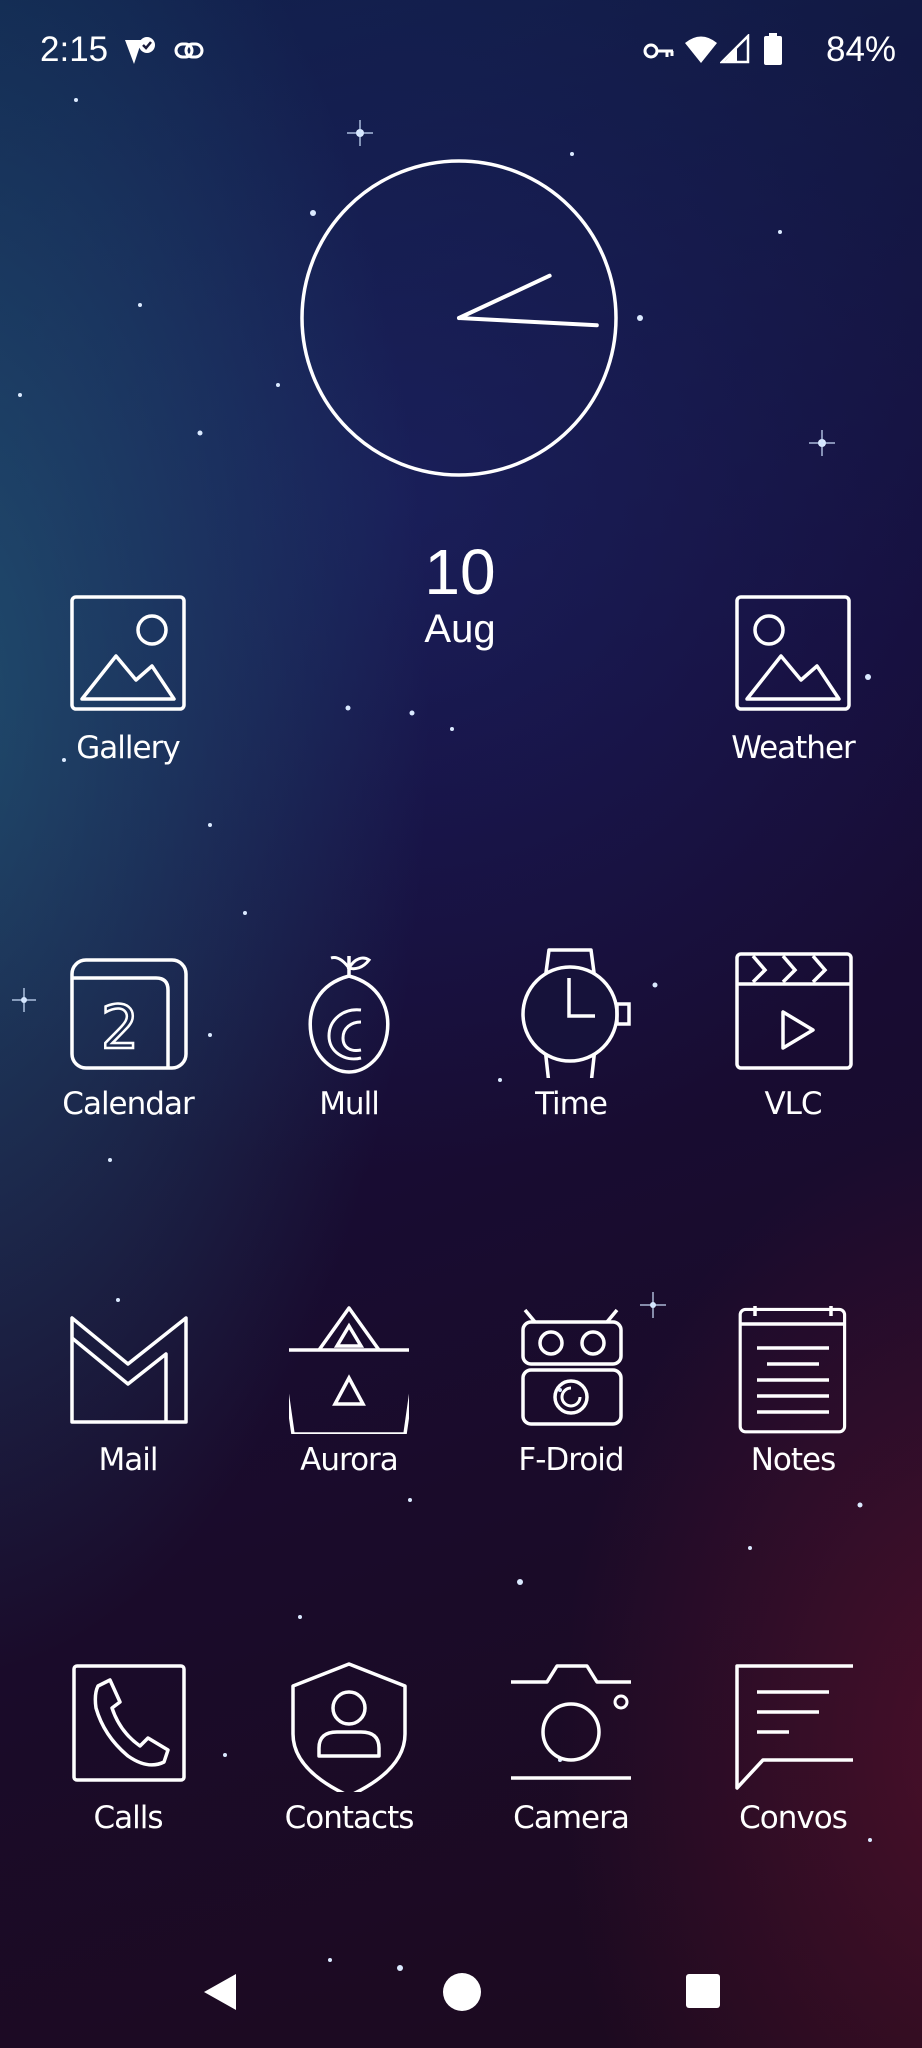 The height and width of the screenshot is (2048, 922). What do you see at coordinates (74, 49) in the screenshot?
I see `status-time: 2:15` at bounding box center [74, 49].